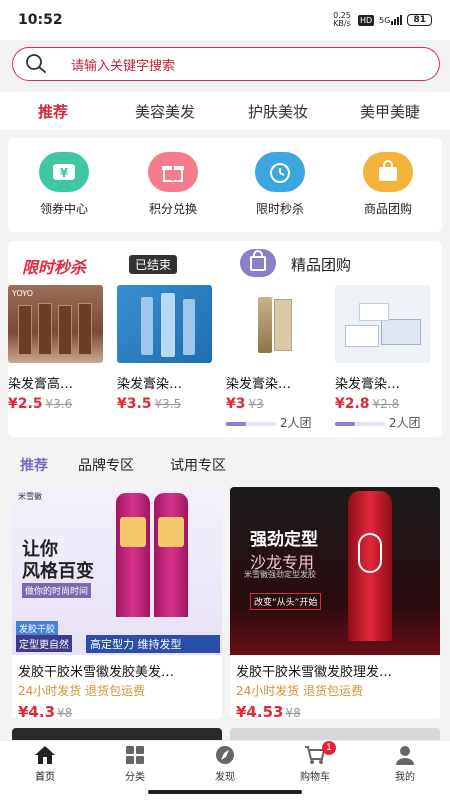 The image size is (450, 800). What do you see at coordinates (149, 404) in the screenshot?
I see `flash-item-price: ¥3.5 ¥3.5` at bounding box center [149, 404].